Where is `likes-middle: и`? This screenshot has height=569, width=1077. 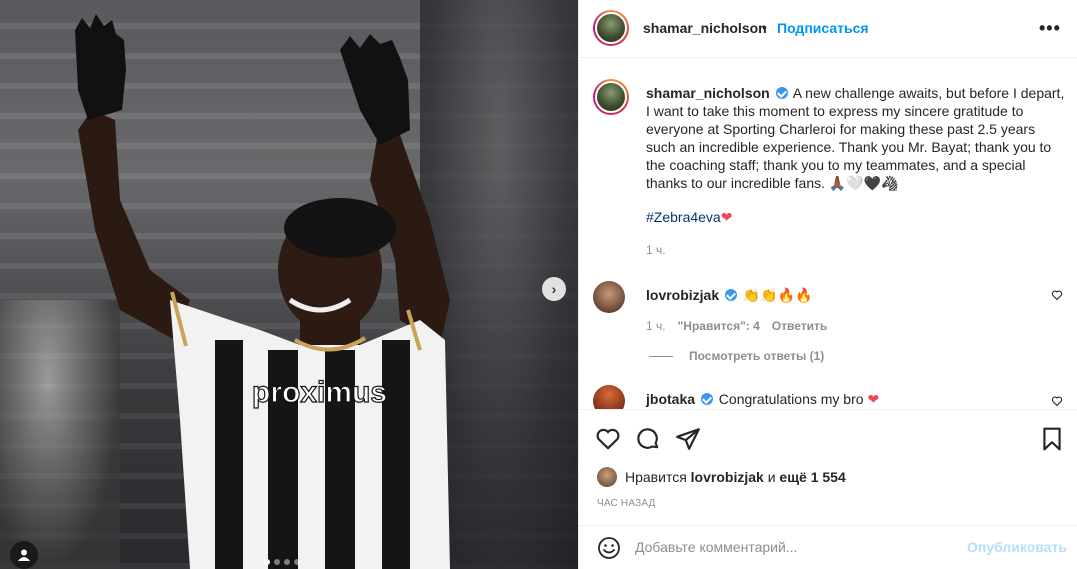
likes-middle: и is located at coordinates (771, 477).